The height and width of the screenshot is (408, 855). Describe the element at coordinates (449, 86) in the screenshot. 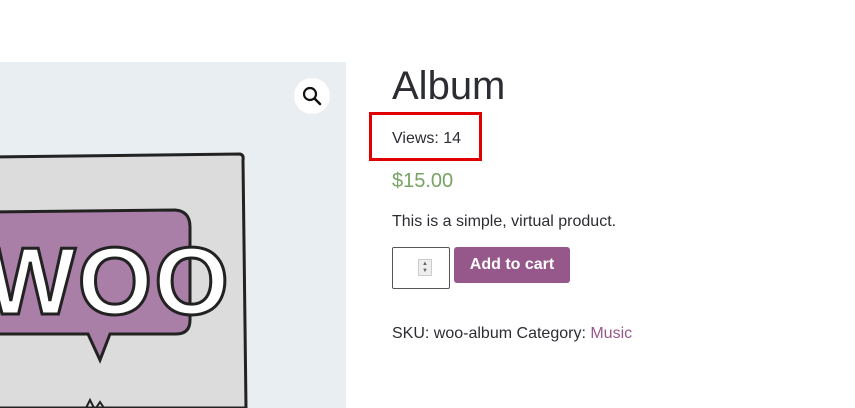

I see `product-title: Album` at that location.